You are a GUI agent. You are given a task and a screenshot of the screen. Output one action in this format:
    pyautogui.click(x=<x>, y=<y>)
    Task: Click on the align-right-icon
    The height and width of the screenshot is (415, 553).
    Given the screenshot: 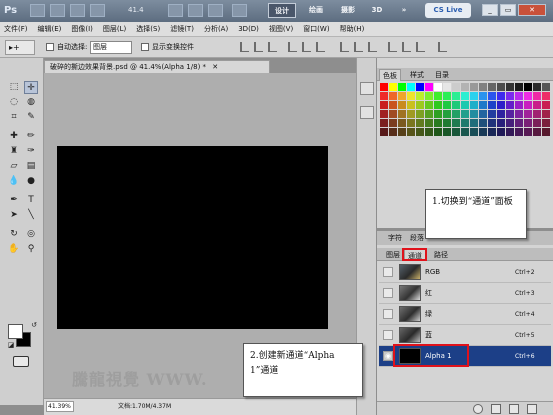 What is the action you would take?
    pyautogui.click(x=320, y=47)
    